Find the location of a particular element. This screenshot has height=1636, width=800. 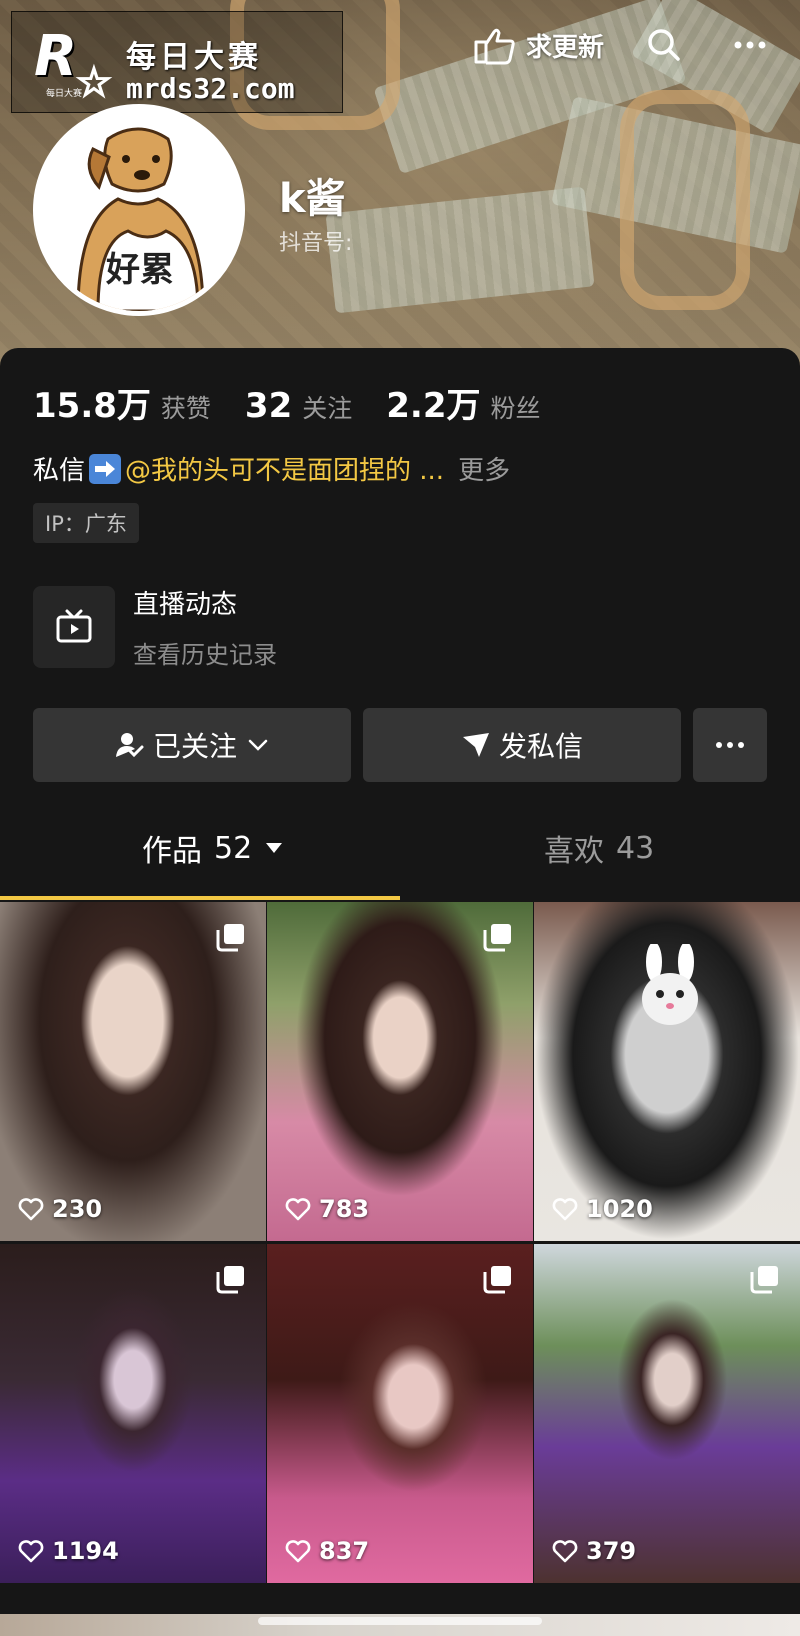

action-buttons: 已关注 发私信 is located at coordinates (400, 745).